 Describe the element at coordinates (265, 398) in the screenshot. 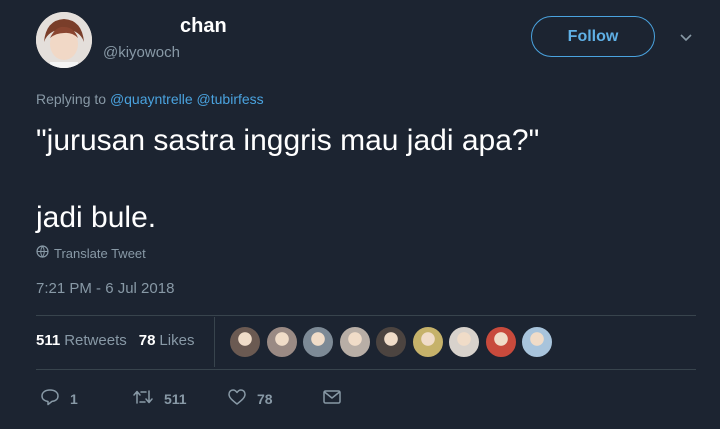

I see `like-count: 78` at that location.